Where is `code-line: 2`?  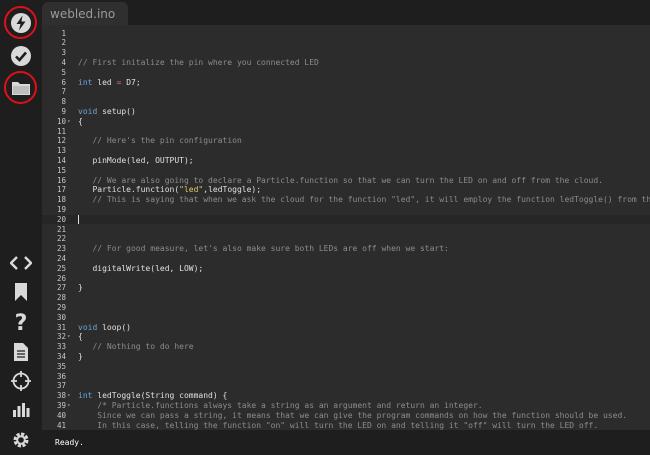
code-line: 2 is located at coordinates (346, 43).